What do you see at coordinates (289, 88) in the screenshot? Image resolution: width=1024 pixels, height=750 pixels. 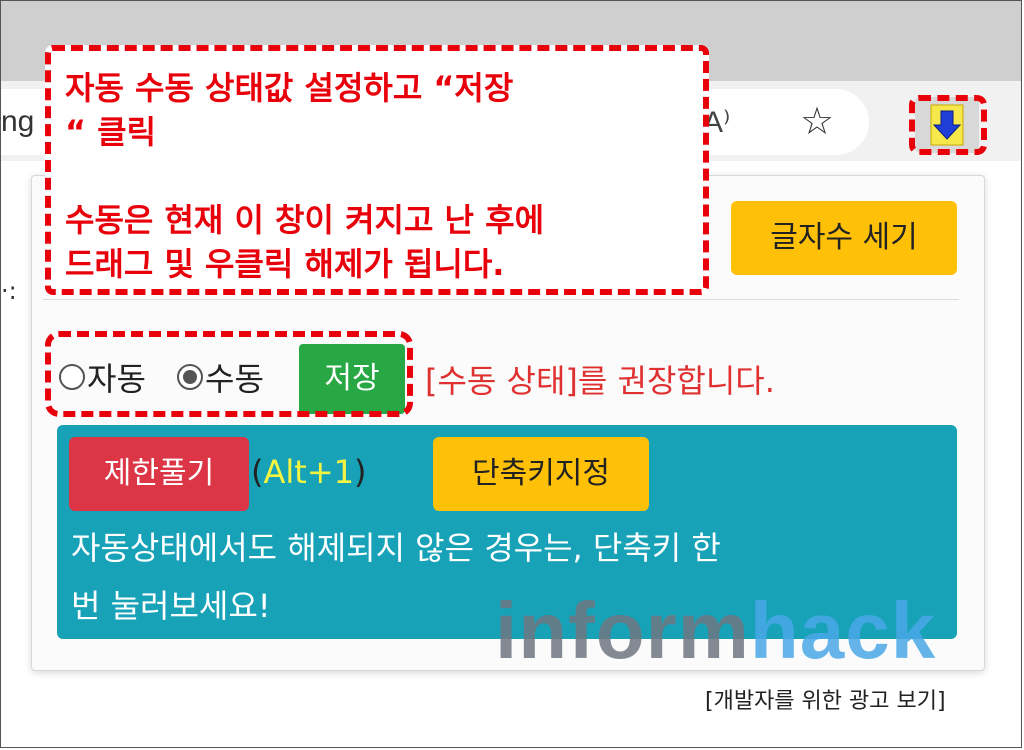 I see `callout-line-1: 자동 수동 상태값 설정하고 “저장` at bounding box center [289, 88].